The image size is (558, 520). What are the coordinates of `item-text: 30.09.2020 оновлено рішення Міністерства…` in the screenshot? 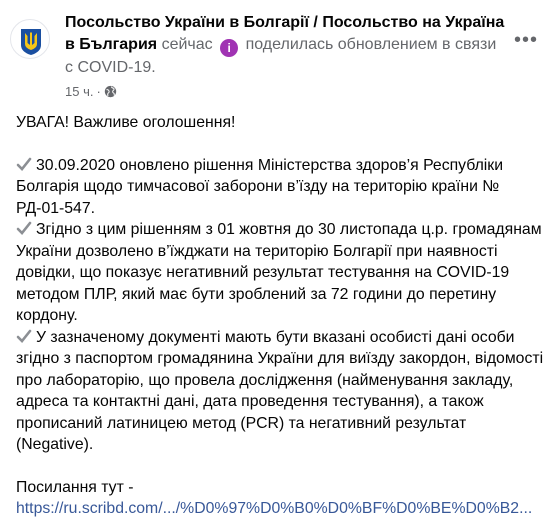 It's located at (260, 186).